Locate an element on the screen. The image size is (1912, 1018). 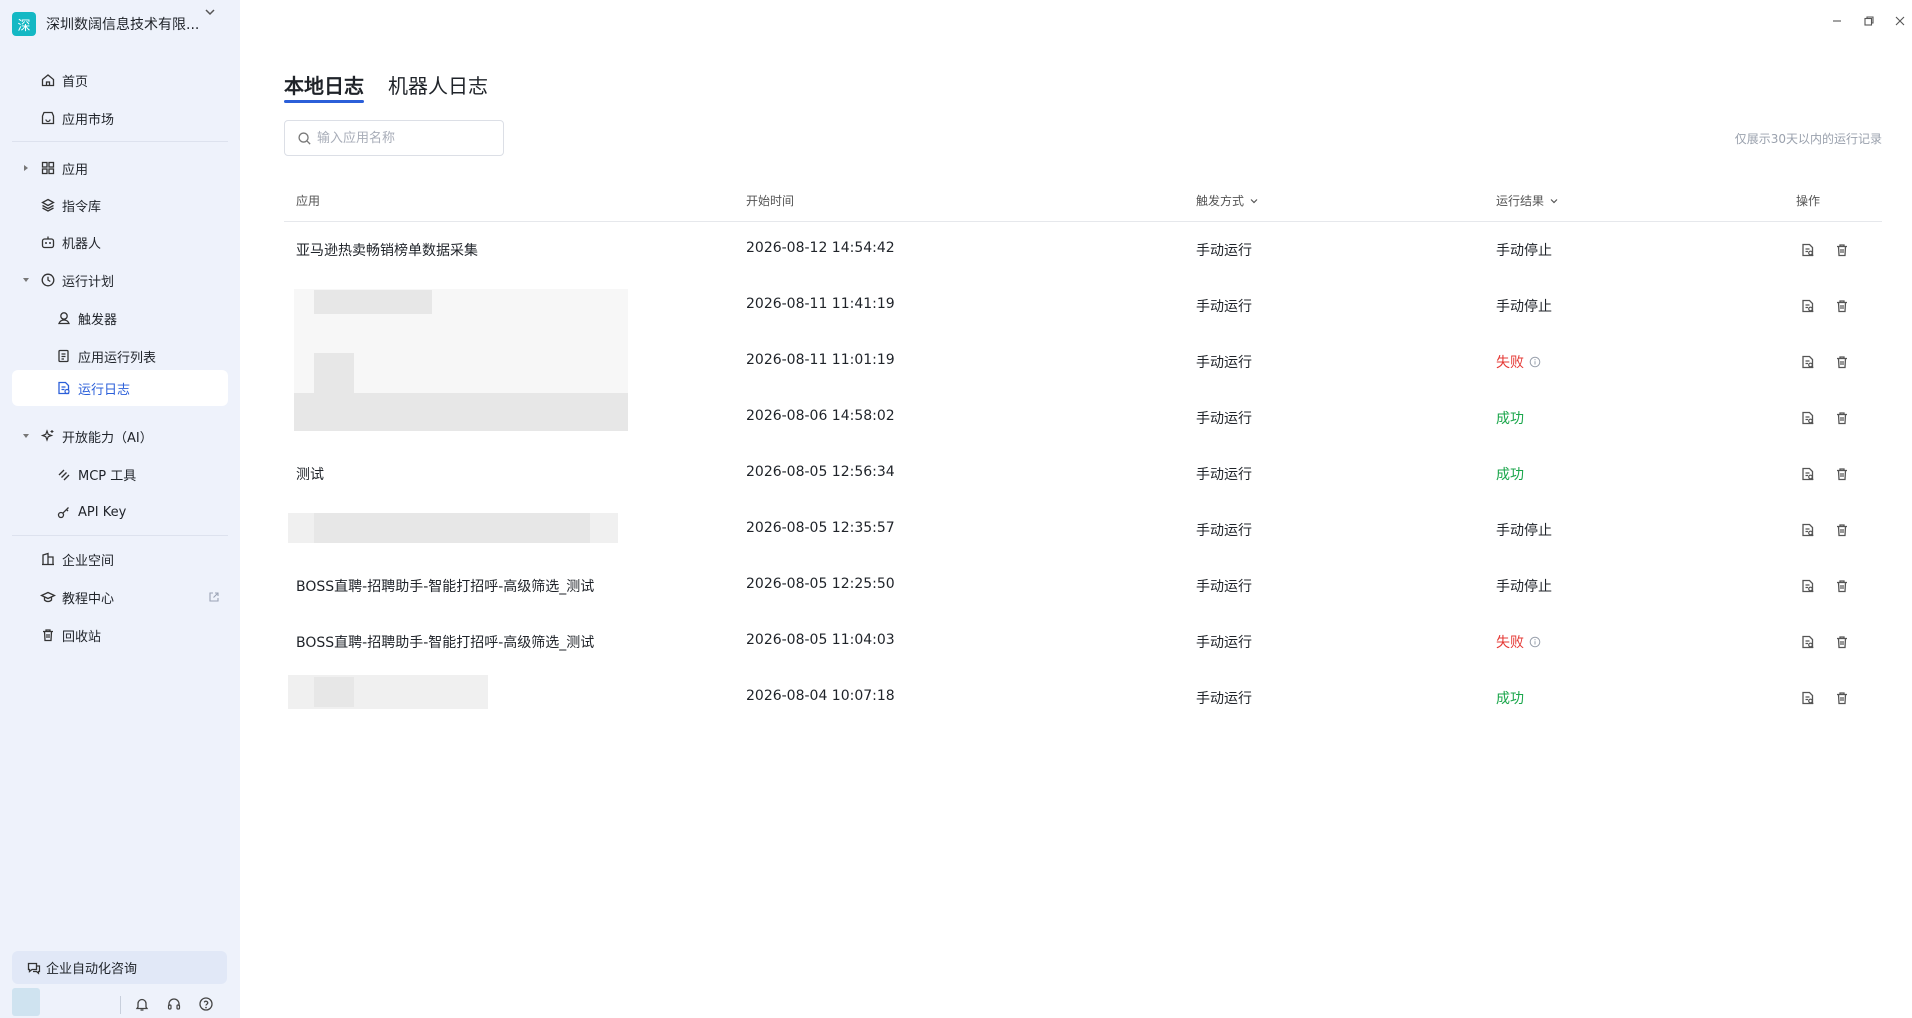
sidebar-item-open-ai: 开放能力（AI） is located at coordinates (120, 436).